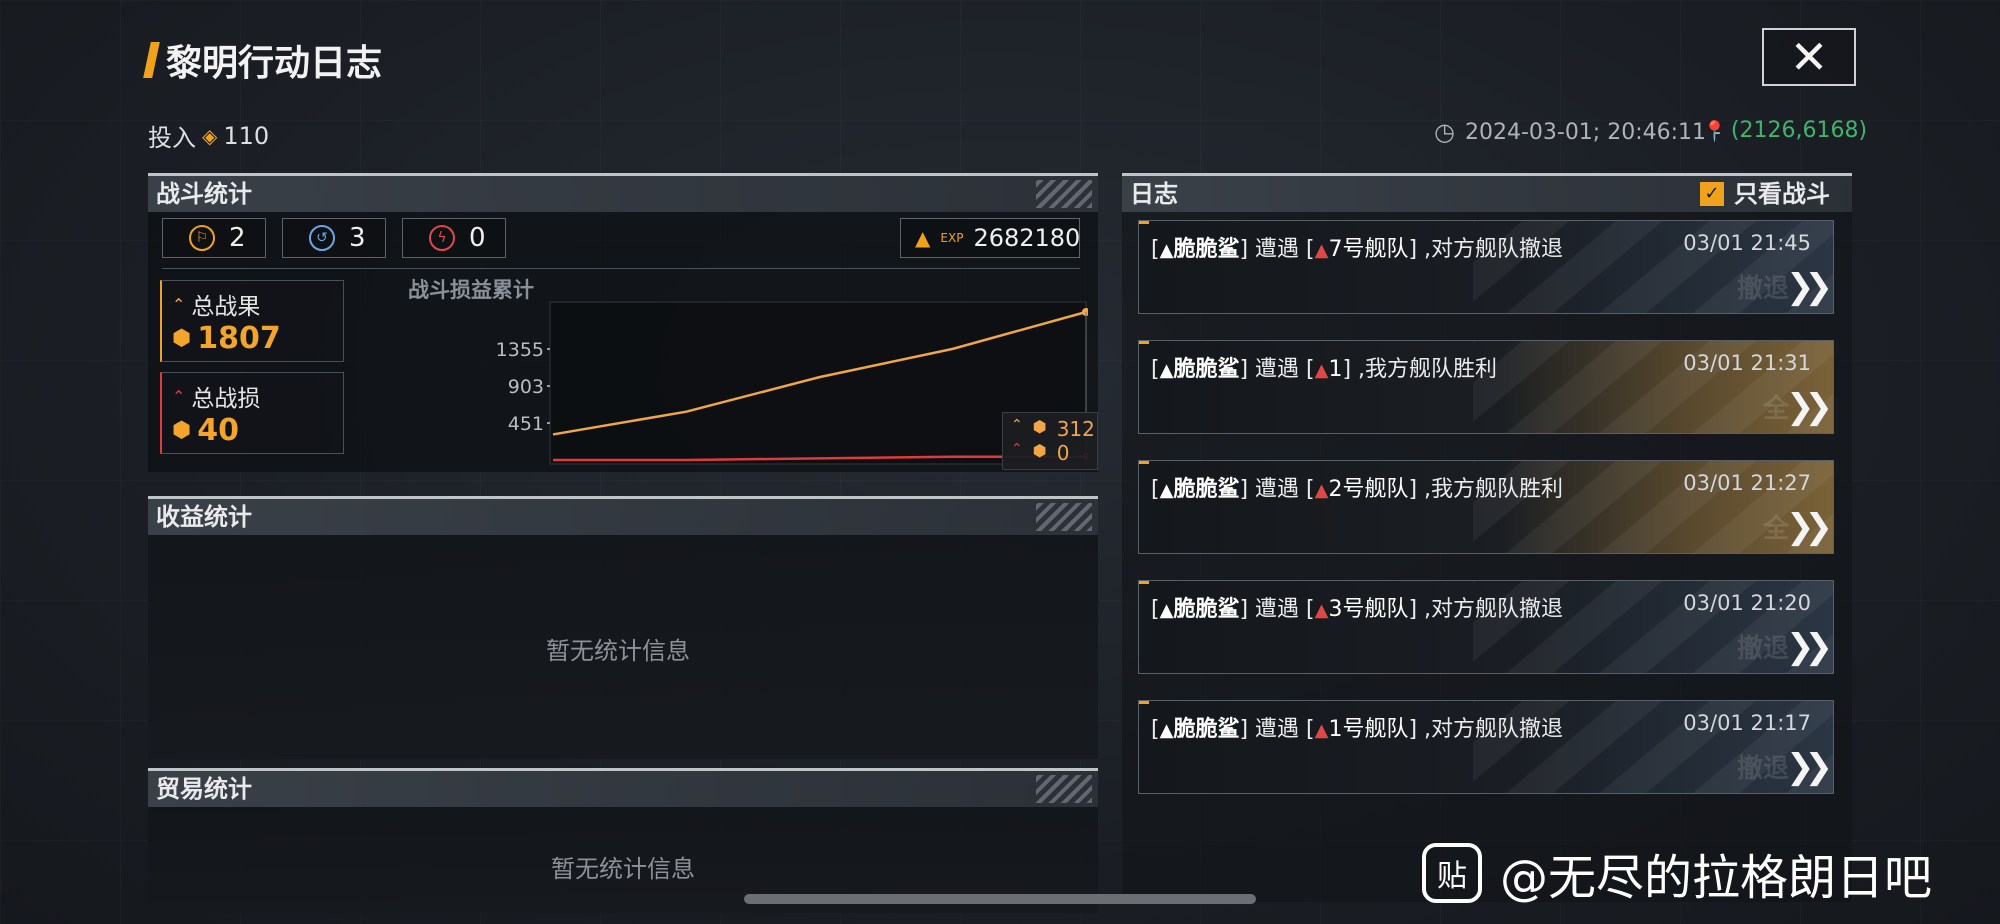  I want to click on exp-label: EXP, so click(952, 238).